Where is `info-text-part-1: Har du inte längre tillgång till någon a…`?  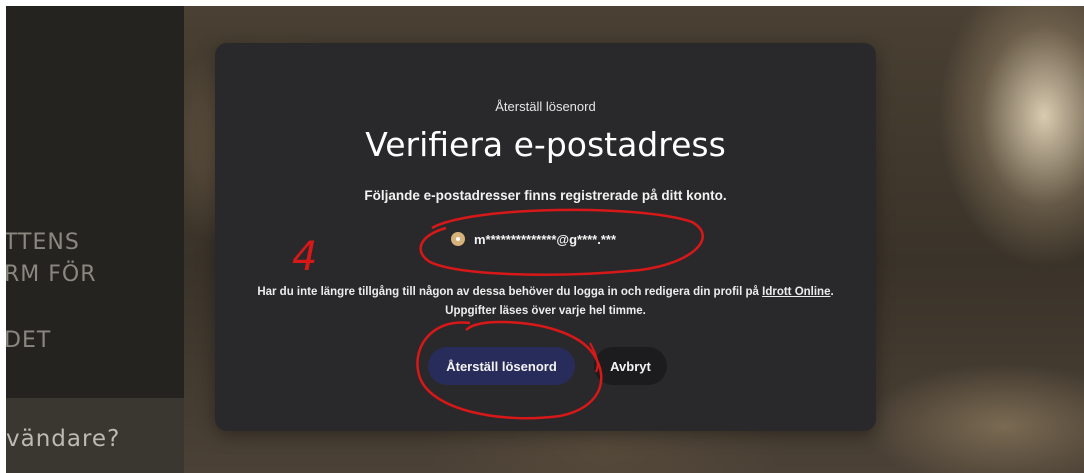 info-text-part-1: Har du inte längre tillgång till någon a… is located at coordinates (508, 292).